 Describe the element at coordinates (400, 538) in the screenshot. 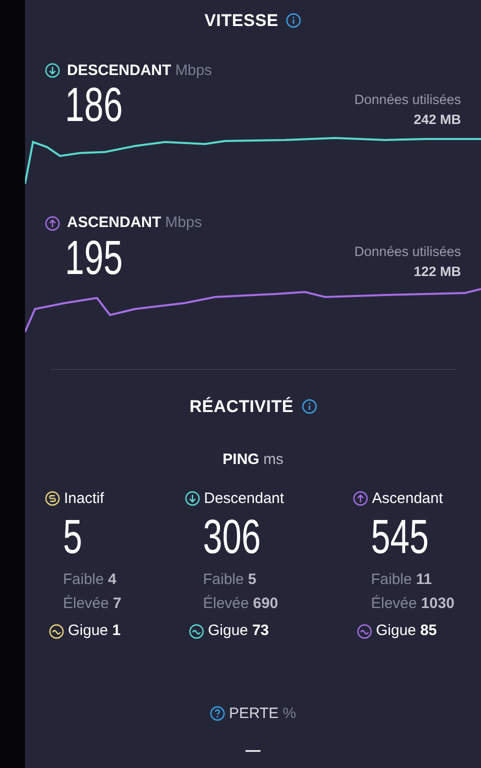

I see `ping-value: 545` at that location.